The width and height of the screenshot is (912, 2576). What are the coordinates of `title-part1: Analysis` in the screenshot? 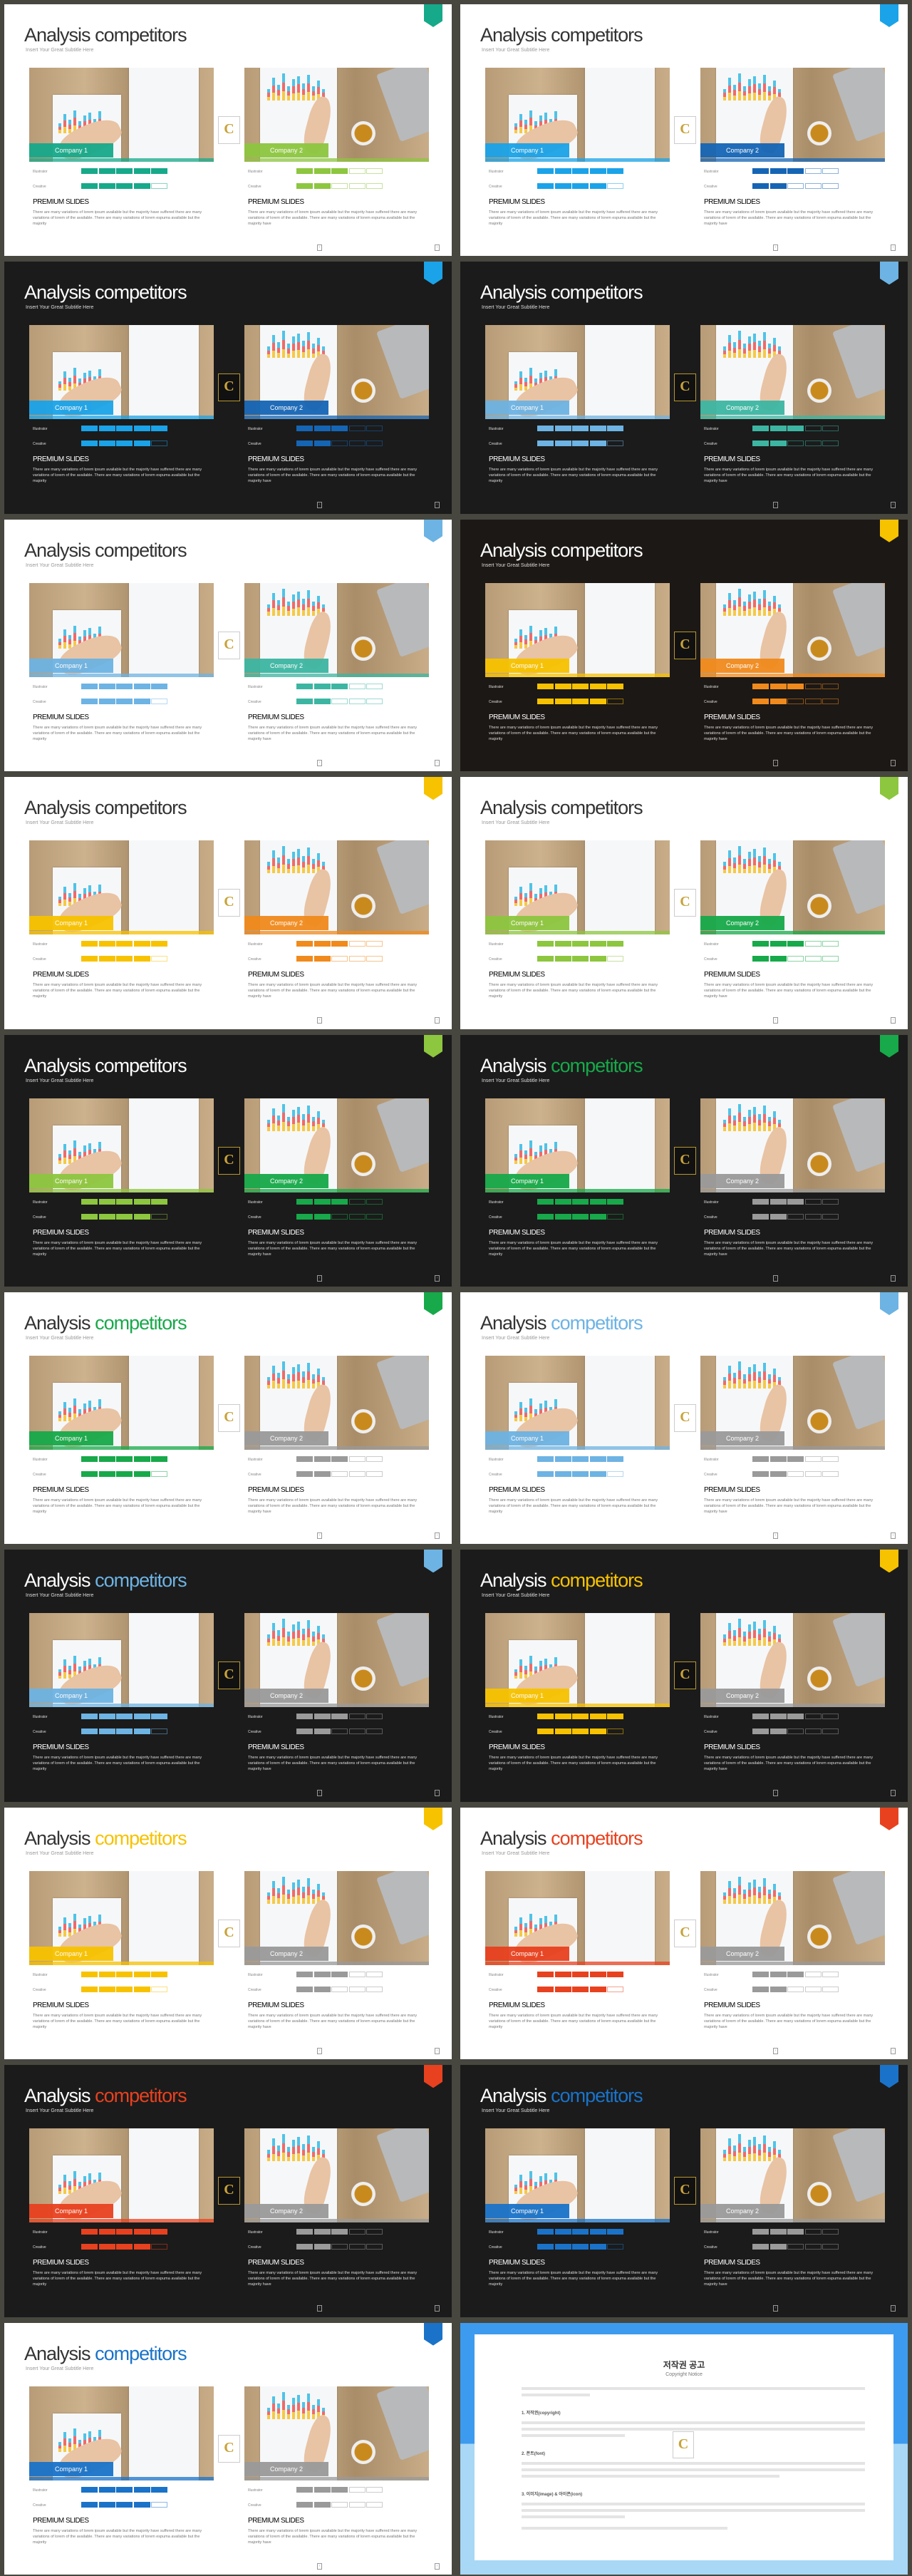 It's located at (57, 35).